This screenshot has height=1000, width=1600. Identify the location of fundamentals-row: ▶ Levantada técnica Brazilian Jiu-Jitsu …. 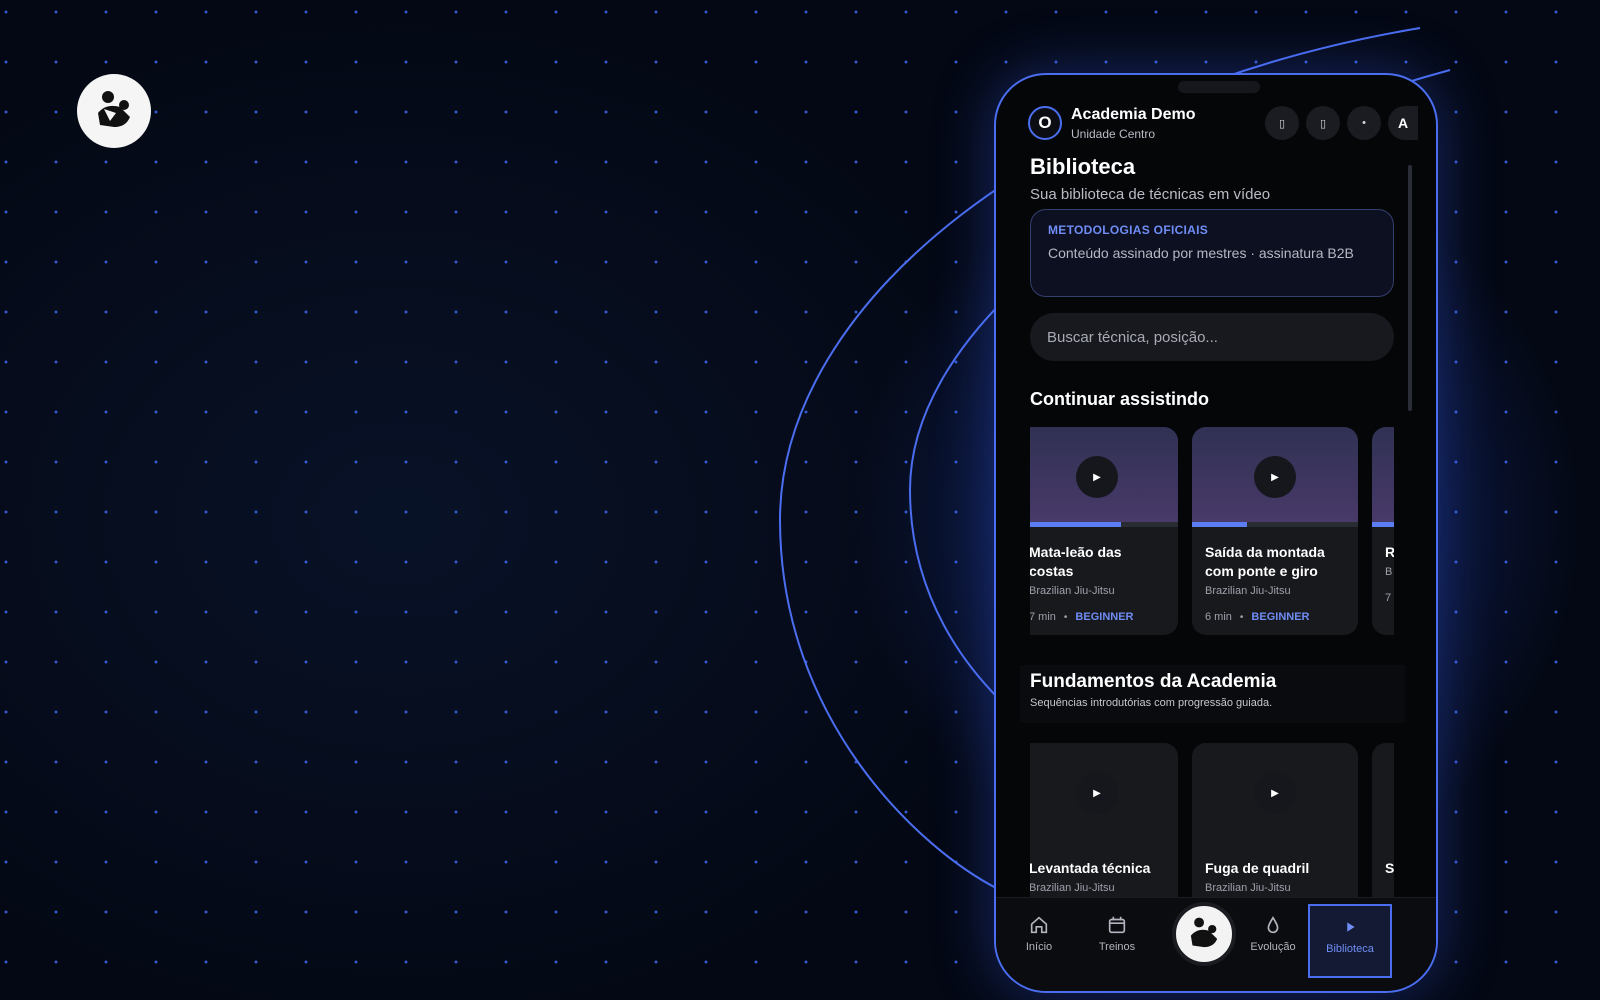
(1212, 823).